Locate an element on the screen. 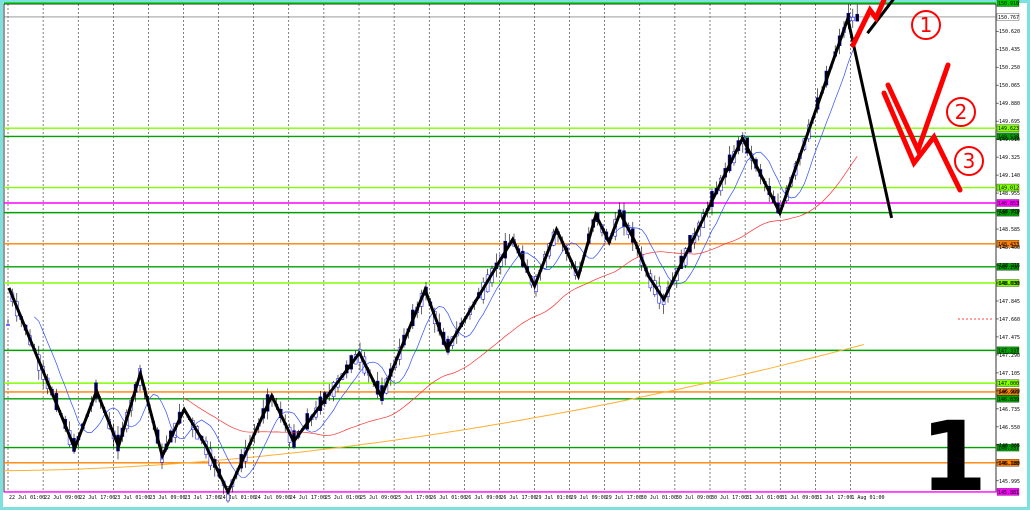  y-tick-label: 150.435 is located at coordinates (1009, 50).